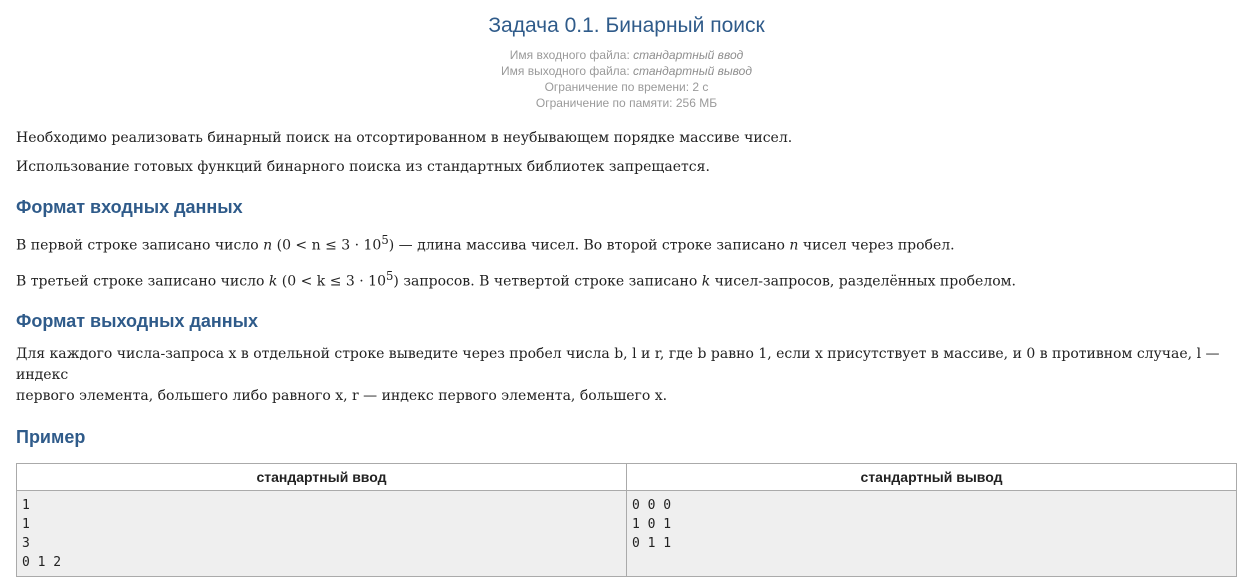 The width and height of the screenshot is (1253, 585). What do you see at coordinates (626, 25) in the screenshot?
I see `problem-title: Задача 0.1. Бинарный поиск` at bounding box center [626, 25].